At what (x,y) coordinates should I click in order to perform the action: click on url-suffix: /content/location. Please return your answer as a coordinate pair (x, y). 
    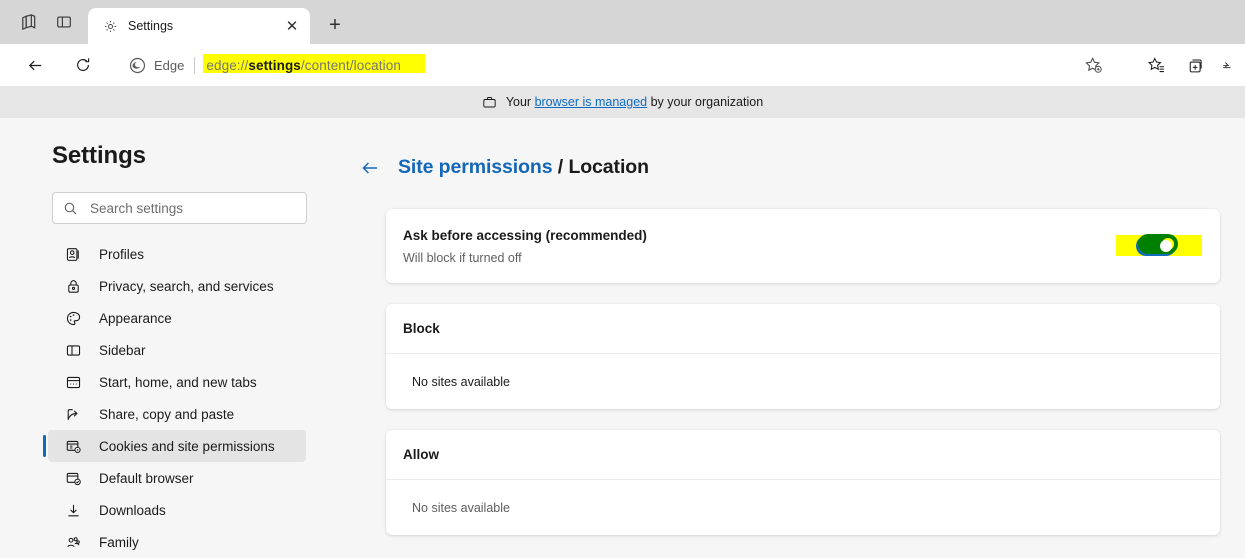
    Looking at the image, I should click on (350, 65).